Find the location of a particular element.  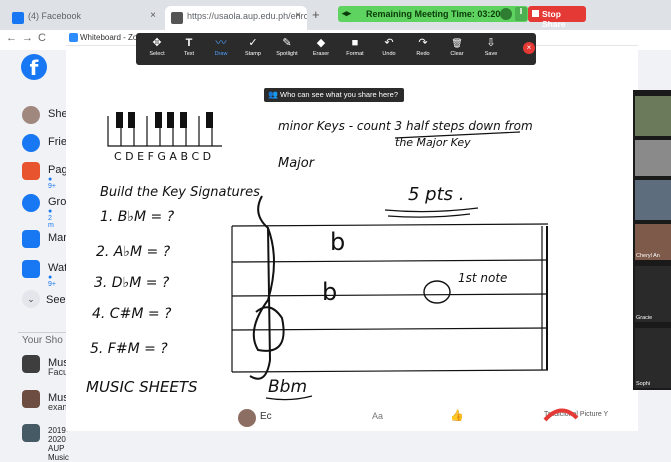

tool-format: ■ Format is located at coordinates (355, 47).